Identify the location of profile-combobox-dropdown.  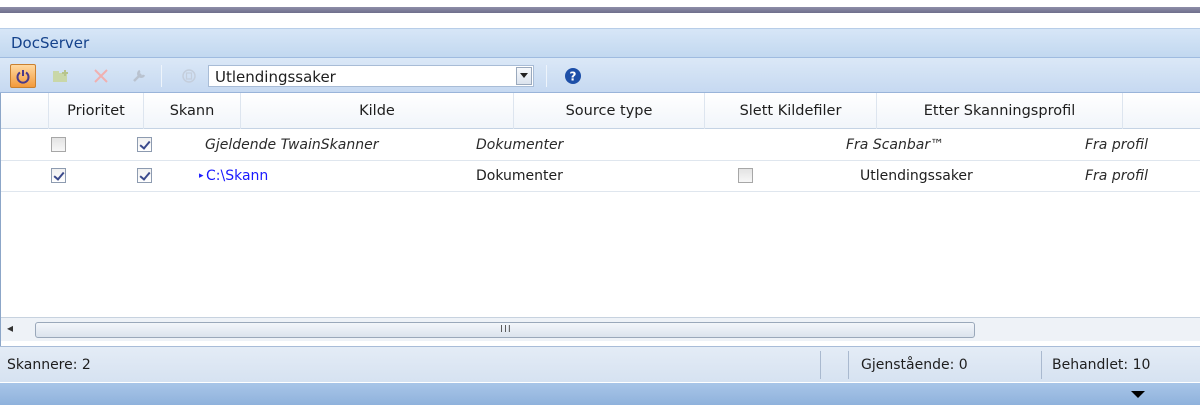
(524, 76).